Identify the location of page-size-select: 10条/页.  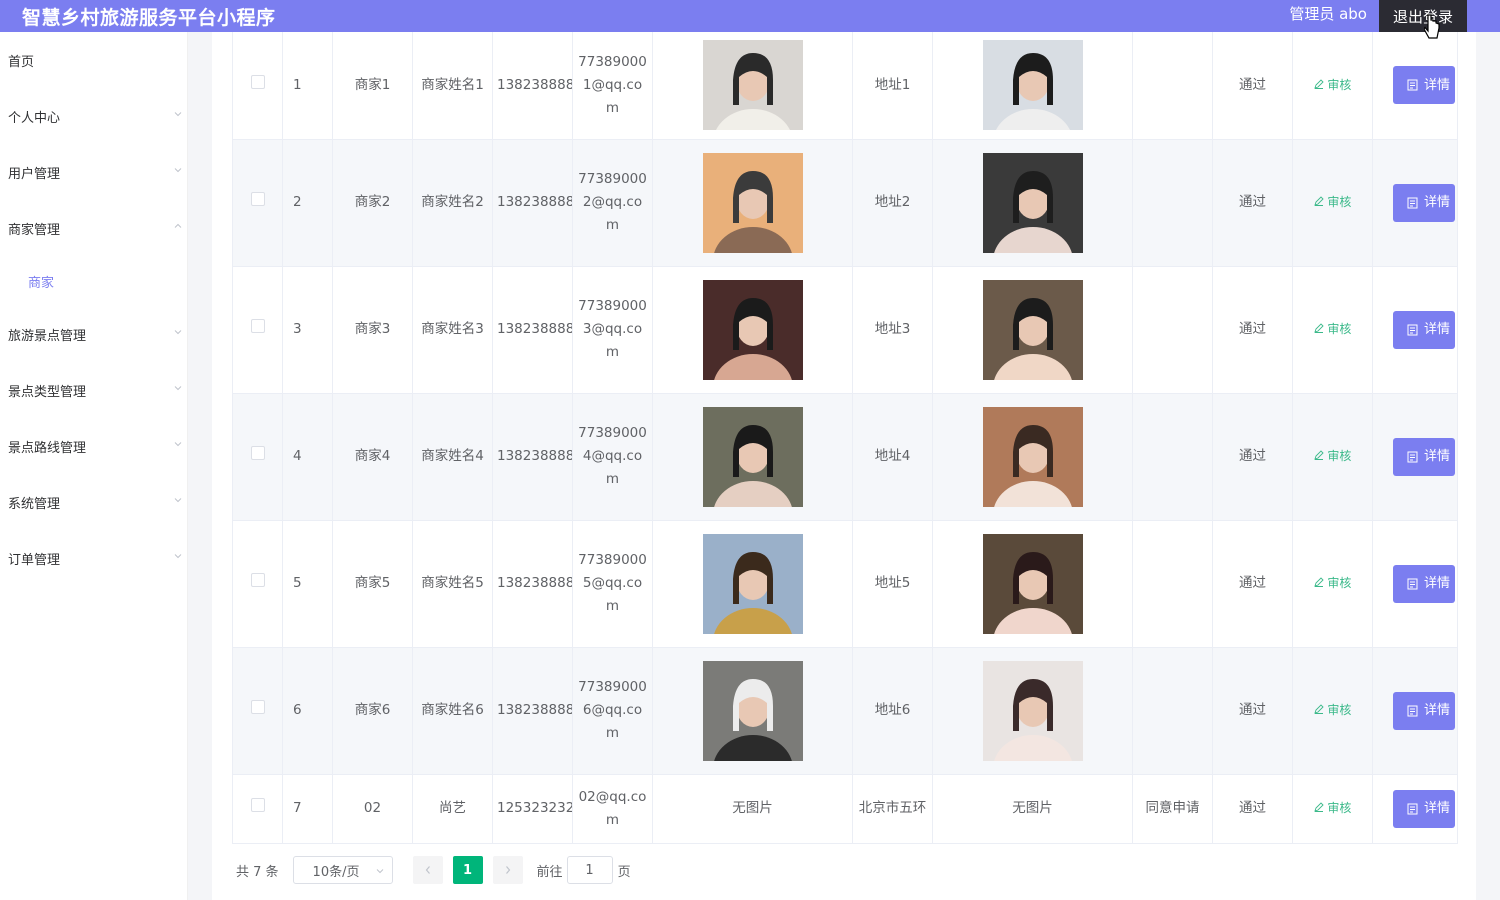
(342, 870).